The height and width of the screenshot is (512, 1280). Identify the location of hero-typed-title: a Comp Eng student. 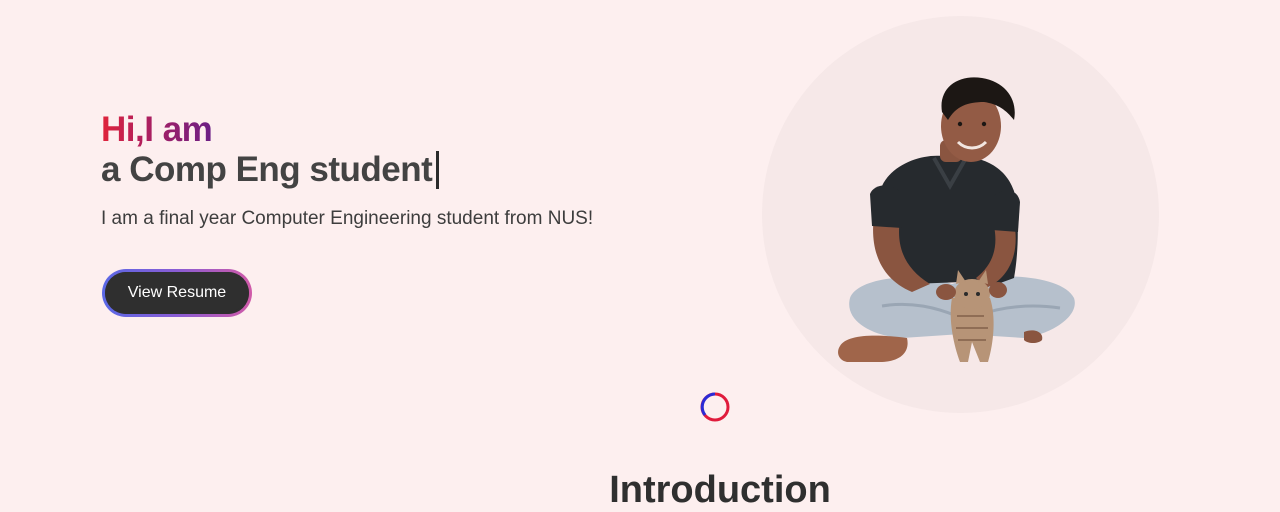
(270, 170).